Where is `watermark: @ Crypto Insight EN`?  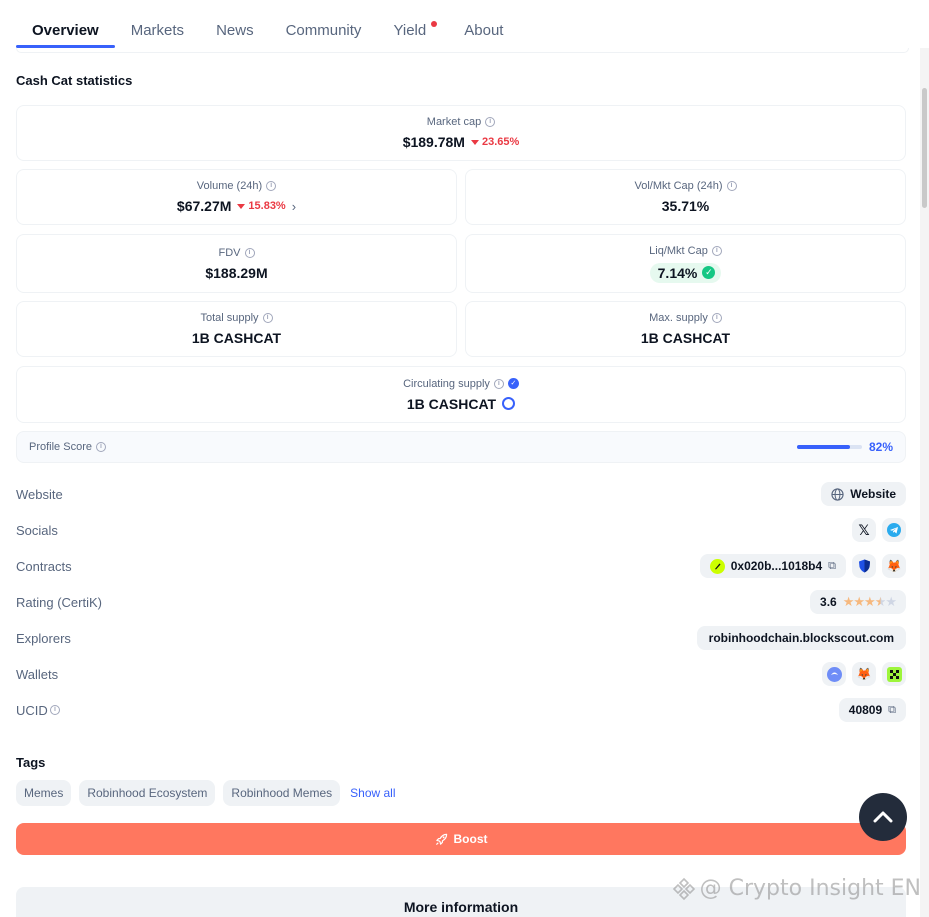 watermark: @ Crypto Insight EN is located at coordinates (796, 888).